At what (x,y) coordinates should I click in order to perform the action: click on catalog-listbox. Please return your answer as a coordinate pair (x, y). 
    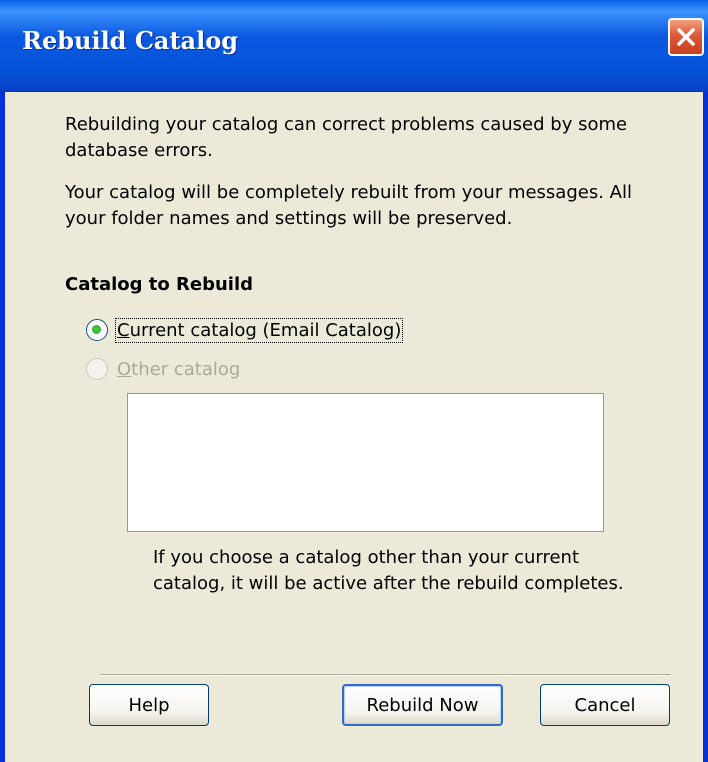
    Looking at the image, I should click on (365, 462).